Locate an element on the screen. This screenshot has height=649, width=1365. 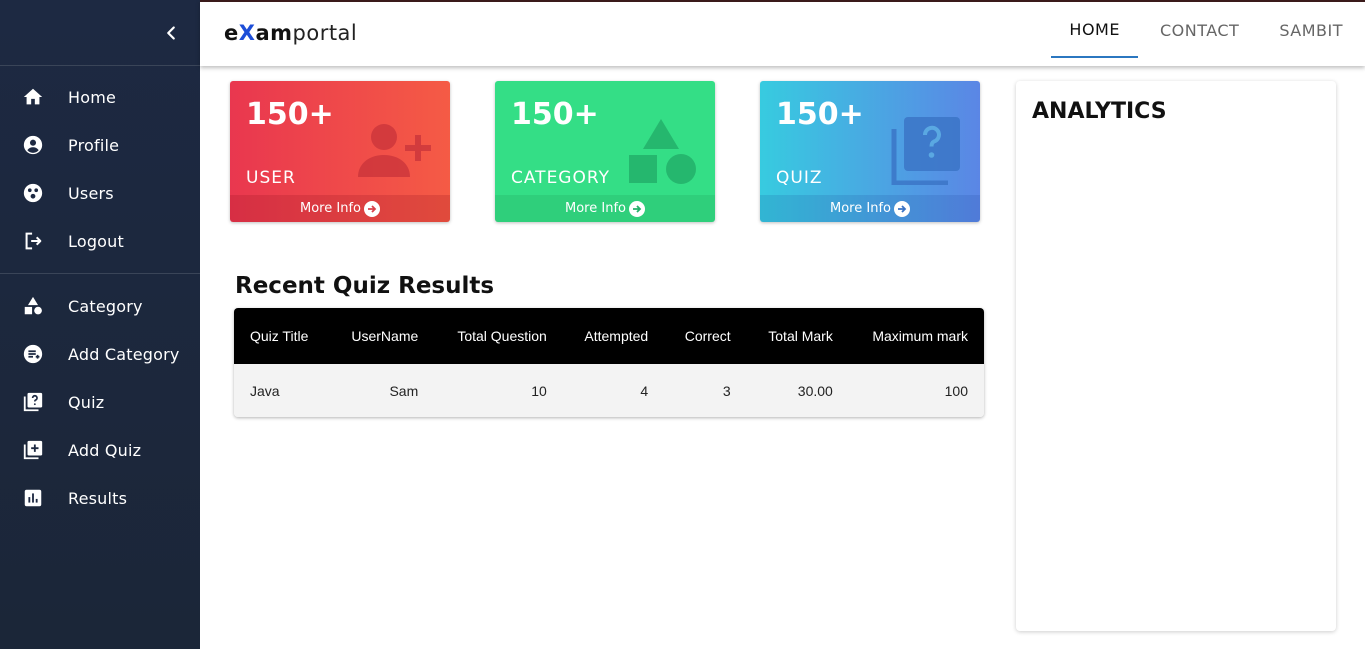
sidebar-item-category: Category is located at coordinates (100, 306).